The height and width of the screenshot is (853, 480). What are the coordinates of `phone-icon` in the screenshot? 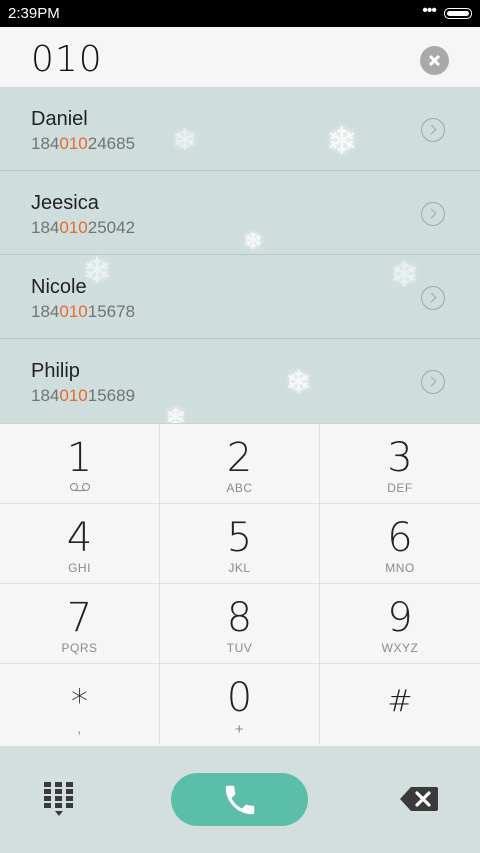 It's located at (240, 800).